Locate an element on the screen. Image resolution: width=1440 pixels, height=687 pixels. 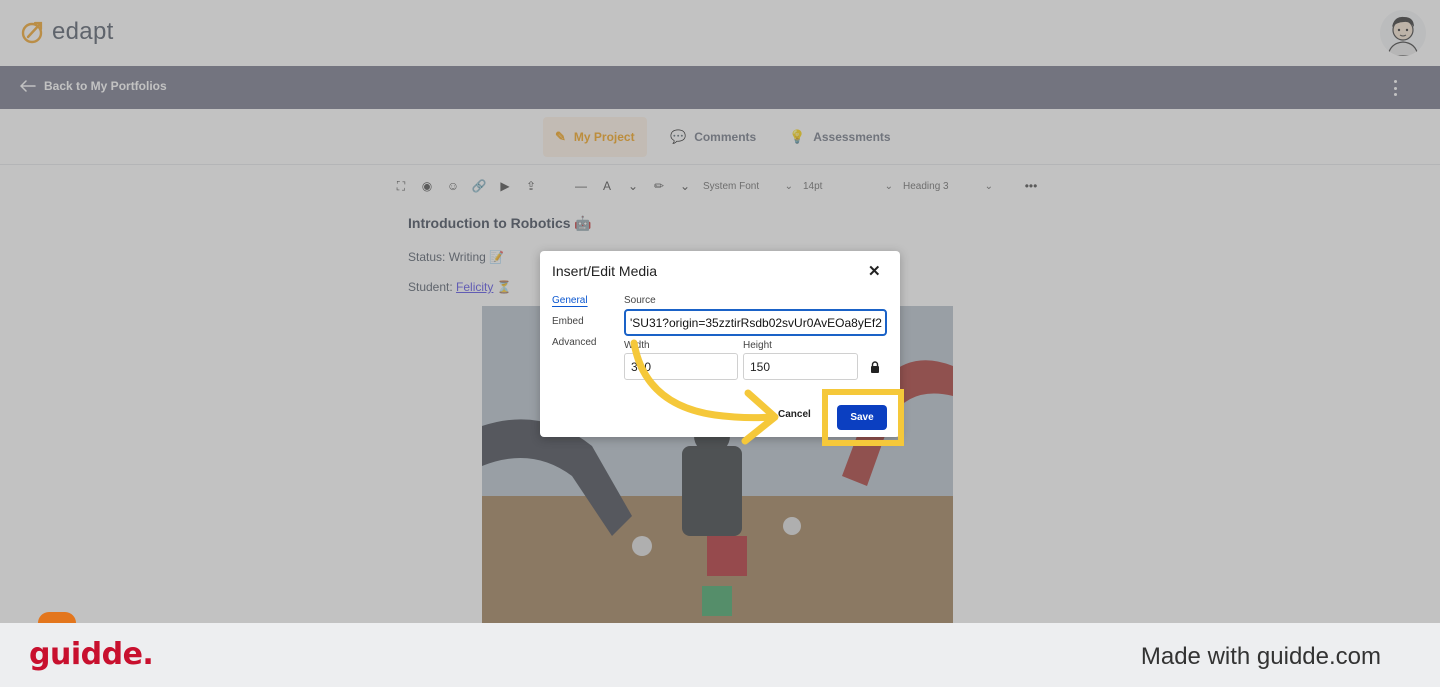
source-label: Source is located at coordinates (640, 300).